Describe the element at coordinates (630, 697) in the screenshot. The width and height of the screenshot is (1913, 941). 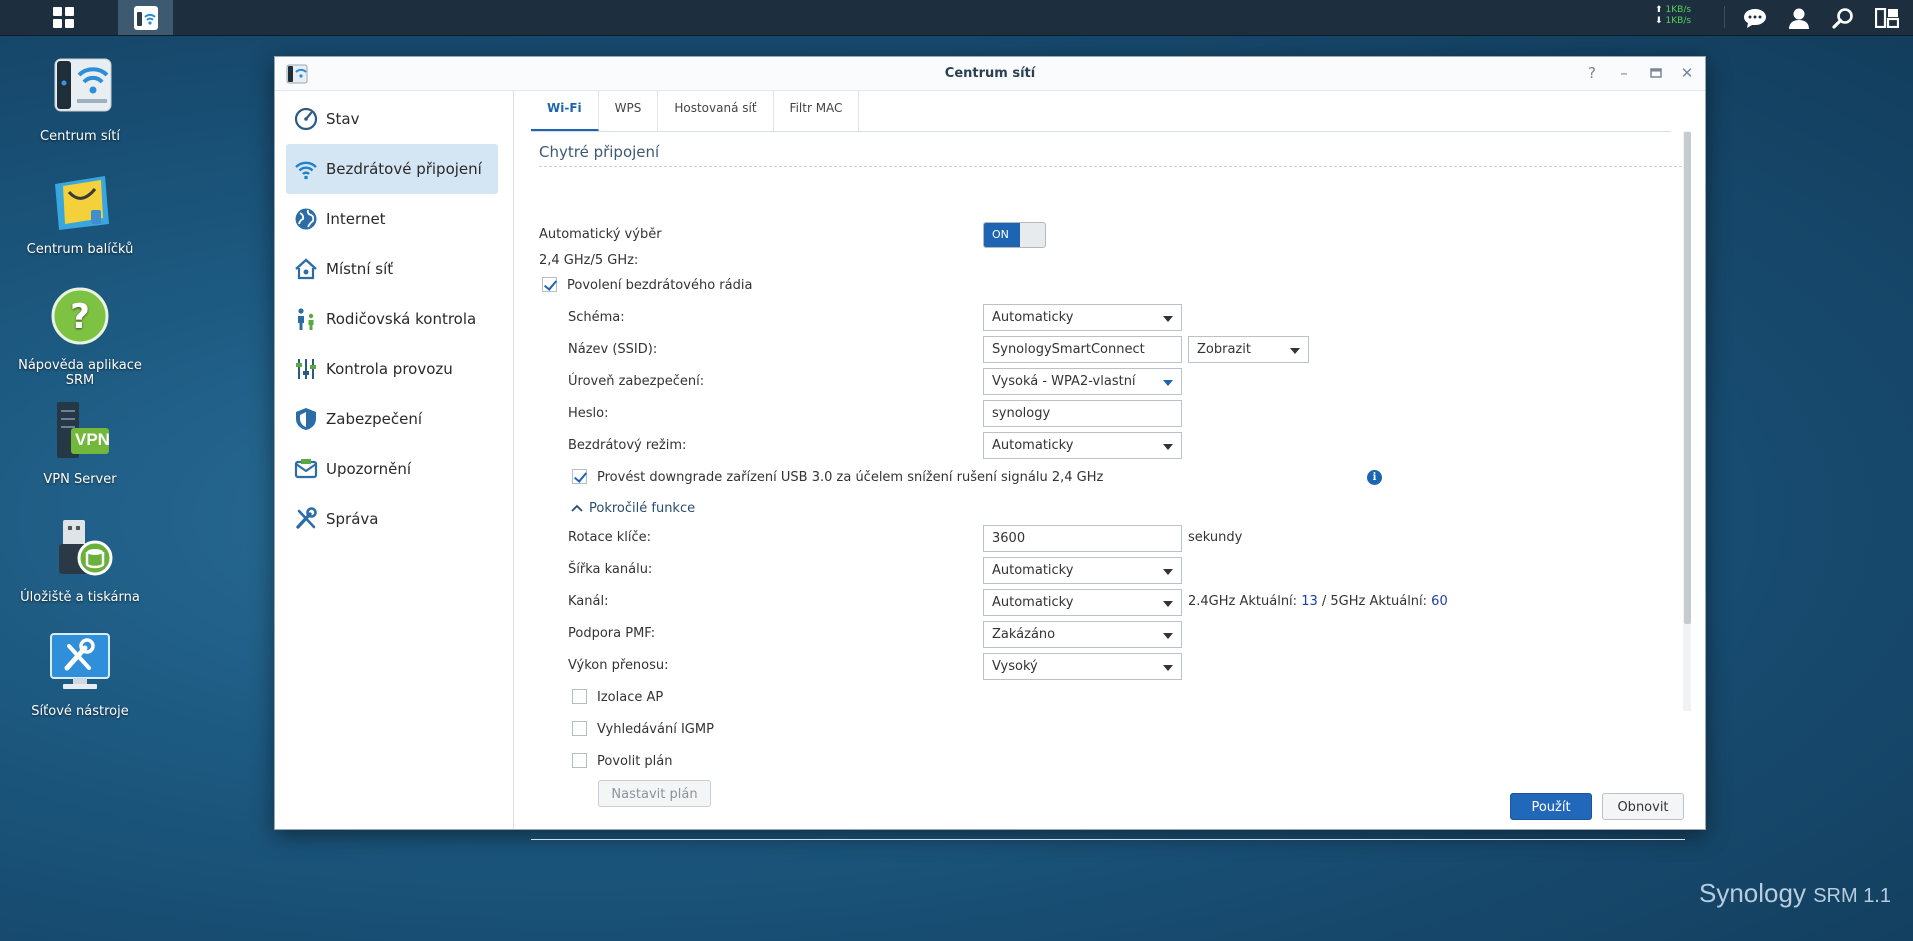
I see `ap-isolation-label: Izolace AP` at that location.